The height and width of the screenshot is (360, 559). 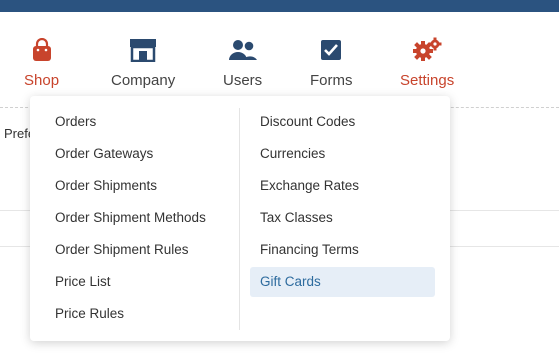 What do you see at coordinates (243, 50) in the screenshot?
I see `users-icon` at bounding box center [243, 50].